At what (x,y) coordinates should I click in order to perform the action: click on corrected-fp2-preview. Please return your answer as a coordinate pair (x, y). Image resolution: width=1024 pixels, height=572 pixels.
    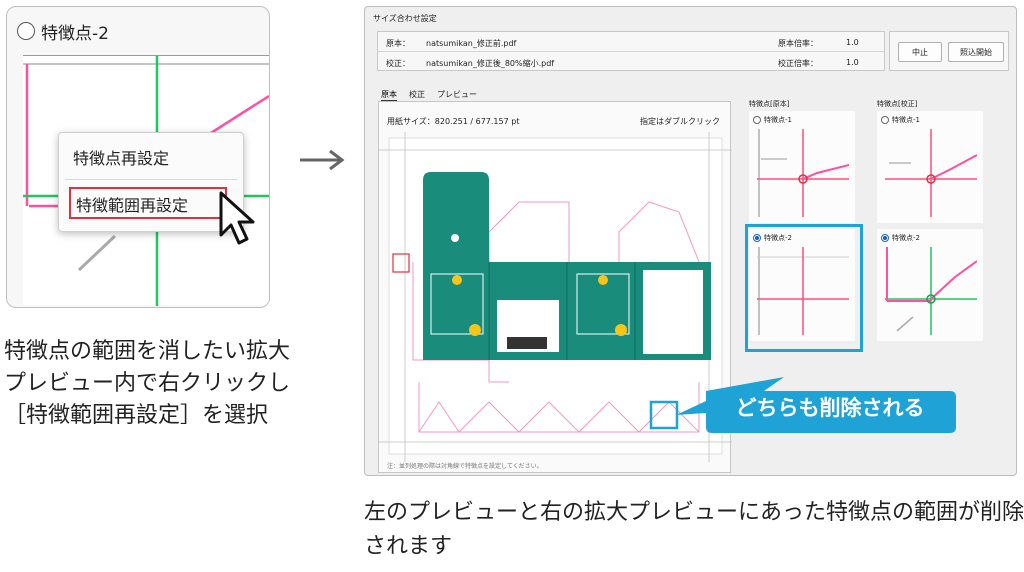
    Looking at the image, I should click on (931, 291).